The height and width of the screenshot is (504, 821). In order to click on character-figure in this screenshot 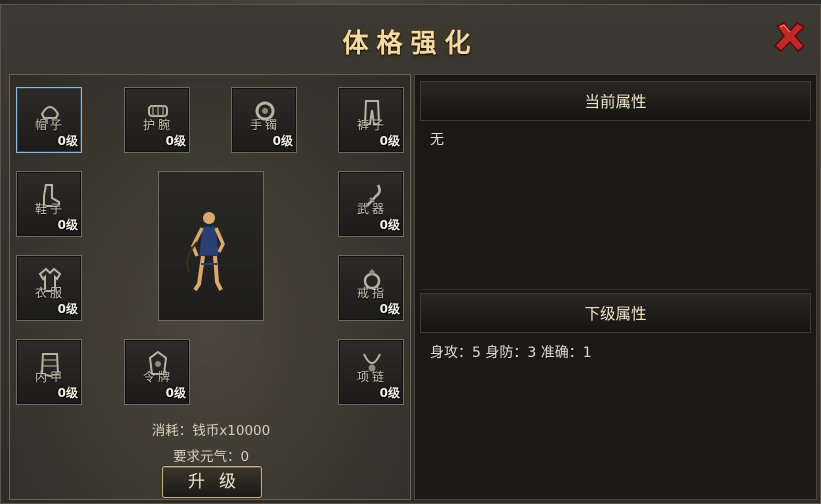, I will do `click(205, 252)`.